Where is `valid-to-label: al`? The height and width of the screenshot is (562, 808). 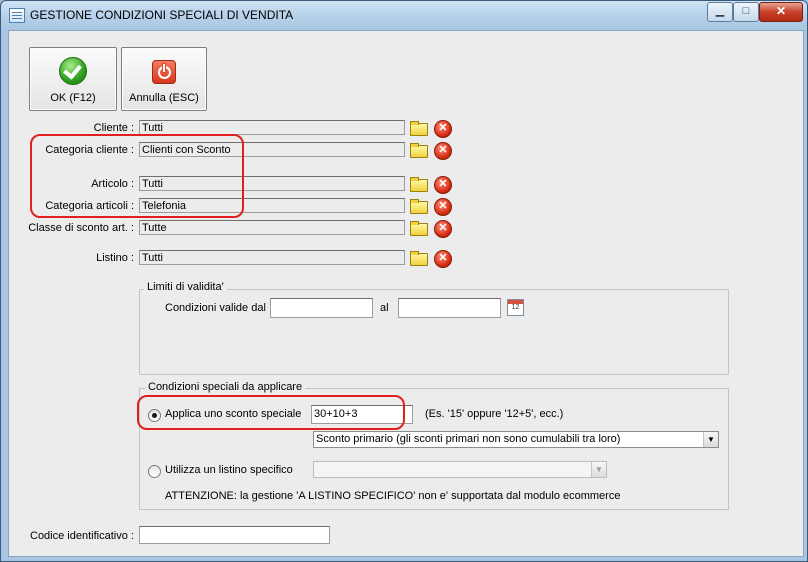
valid-to-label: al is located at coordinates (384, 308).